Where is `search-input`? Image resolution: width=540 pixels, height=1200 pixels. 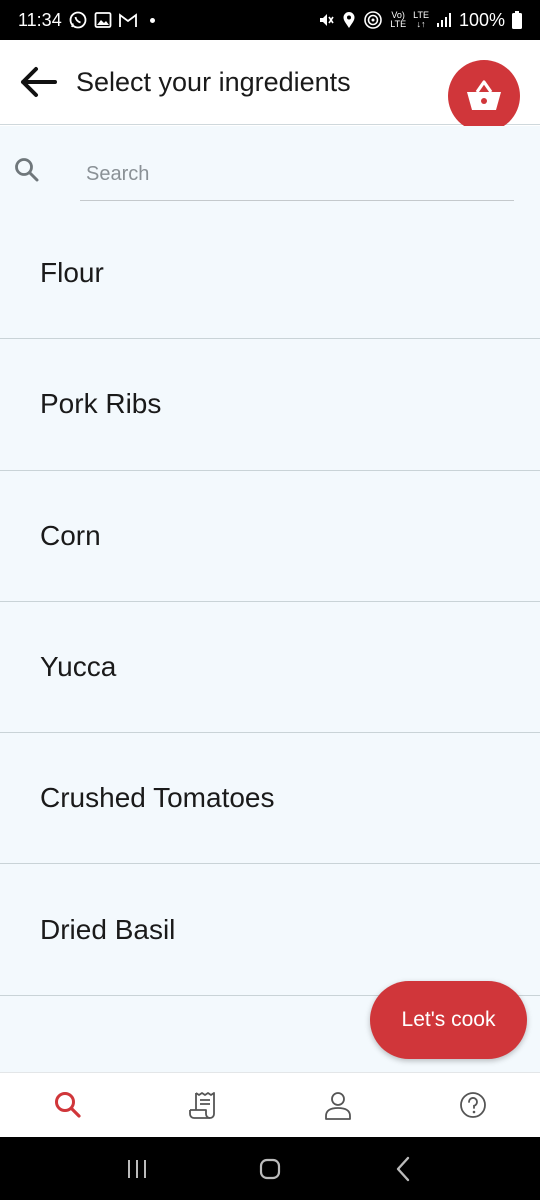 search-input is located at coordinates (297, 174).